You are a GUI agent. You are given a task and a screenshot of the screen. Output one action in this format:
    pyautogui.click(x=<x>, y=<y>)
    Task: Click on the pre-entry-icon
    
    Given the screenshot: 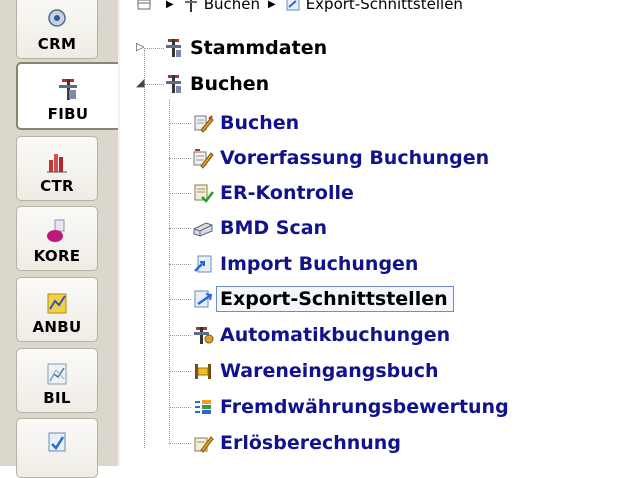 What is the action you would take?
    pyautogui.click(x=203, y=159)
    